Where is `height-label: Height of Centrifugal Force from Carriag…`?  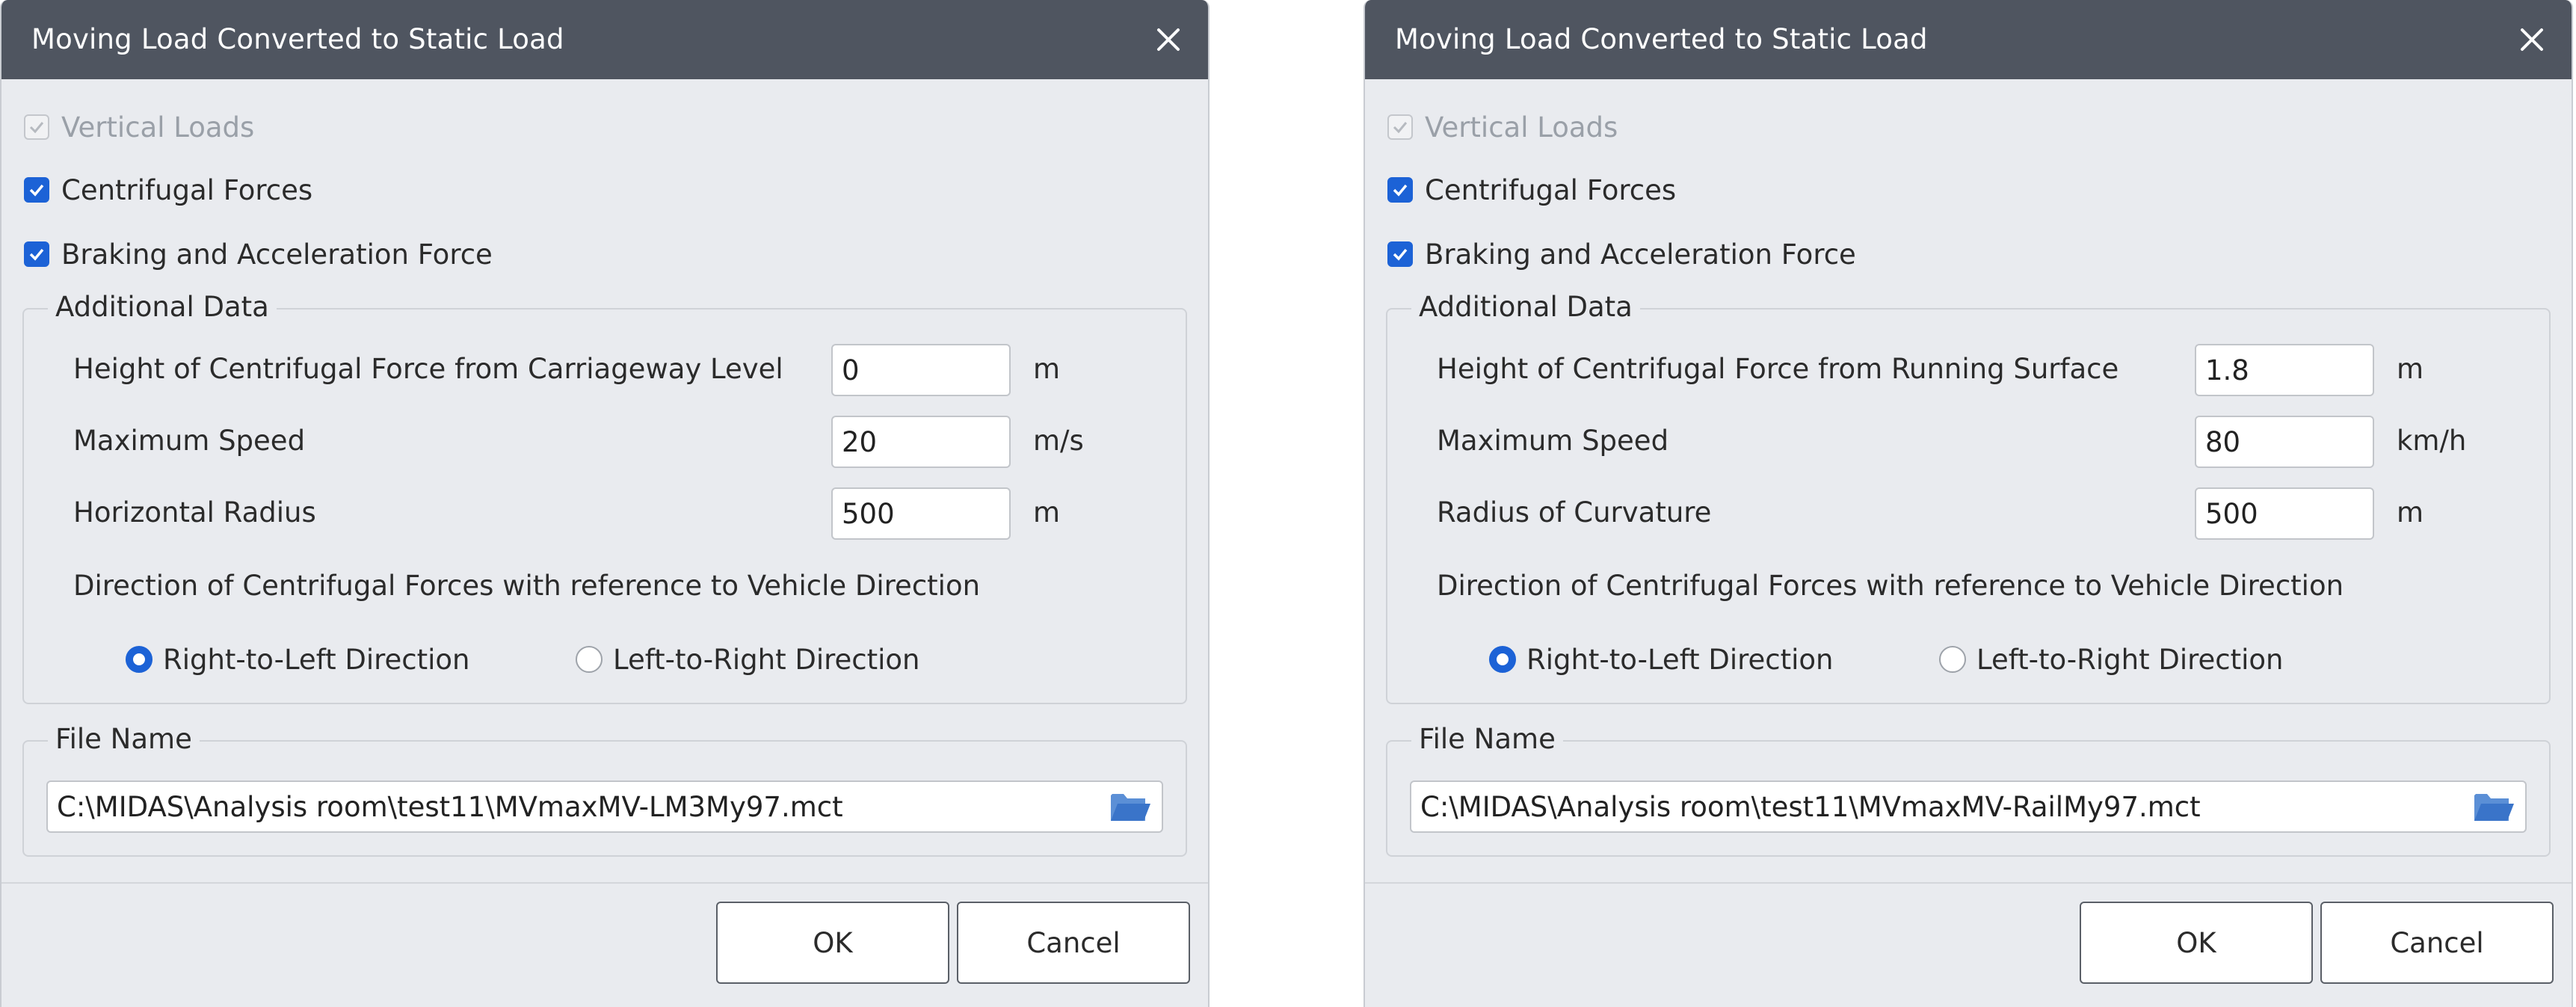
height-label: Height of Centrifugal Force from Carriag… is located at coordinates (428, 369).